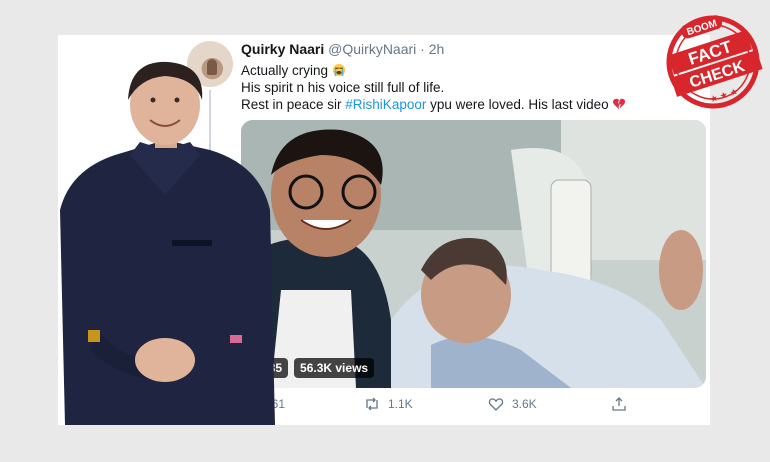  I want to click on like-button: 3.6K, so click(512, 404).